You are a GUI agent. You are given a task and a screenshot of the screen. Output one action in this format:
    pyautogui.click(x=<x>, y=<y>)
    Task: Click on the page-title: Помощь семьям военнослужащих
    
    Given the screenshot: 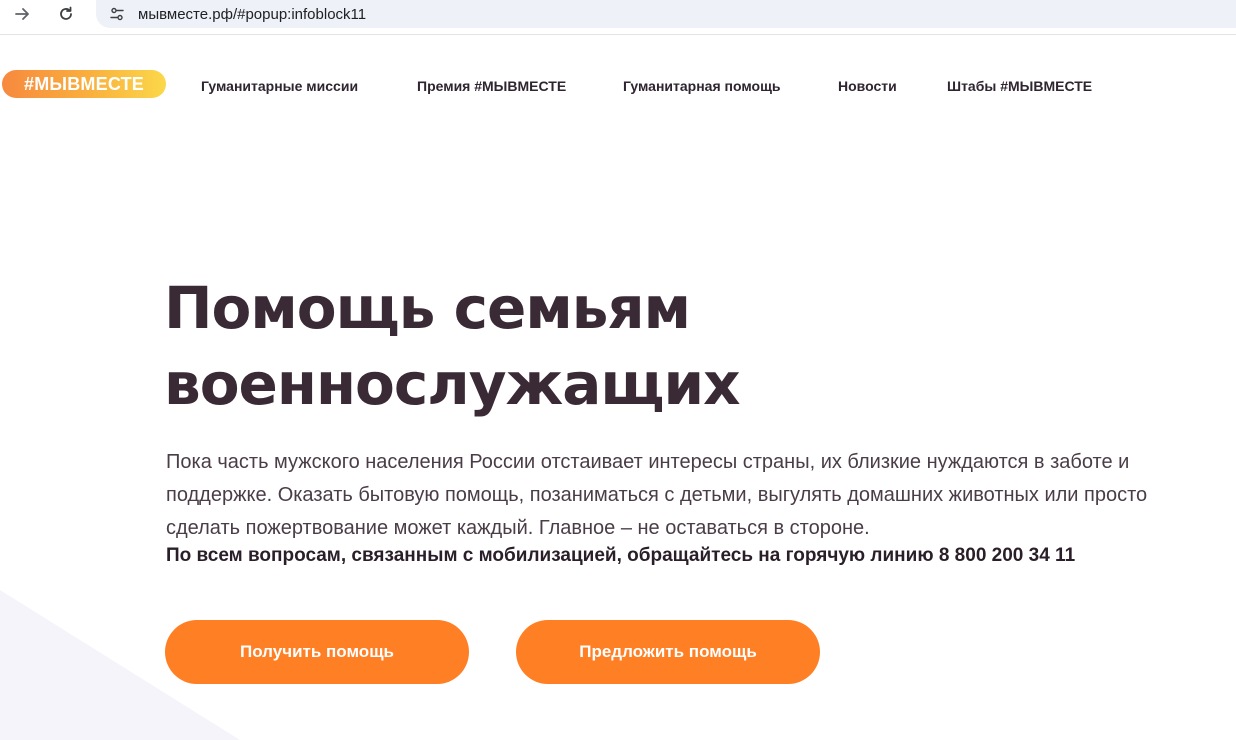 What is the action you would take?
    pyautogui.click(x=614, y=346)
    